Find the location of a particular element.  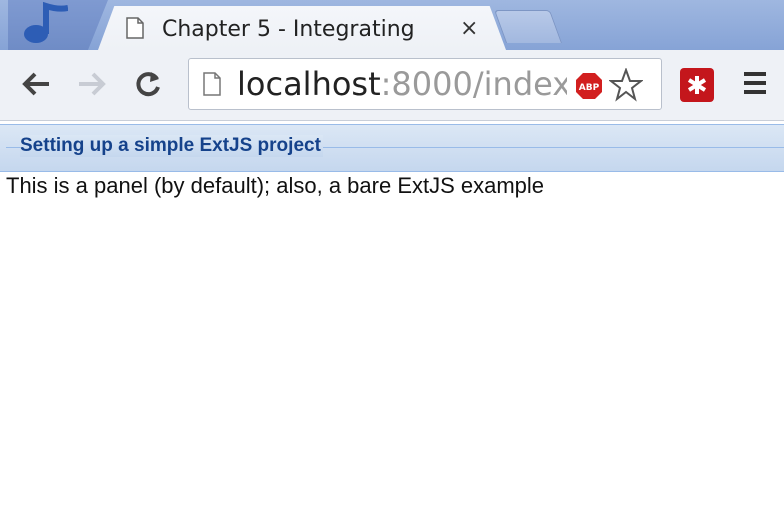

adblock-icon: ABP is located at coordinates (589, 86).